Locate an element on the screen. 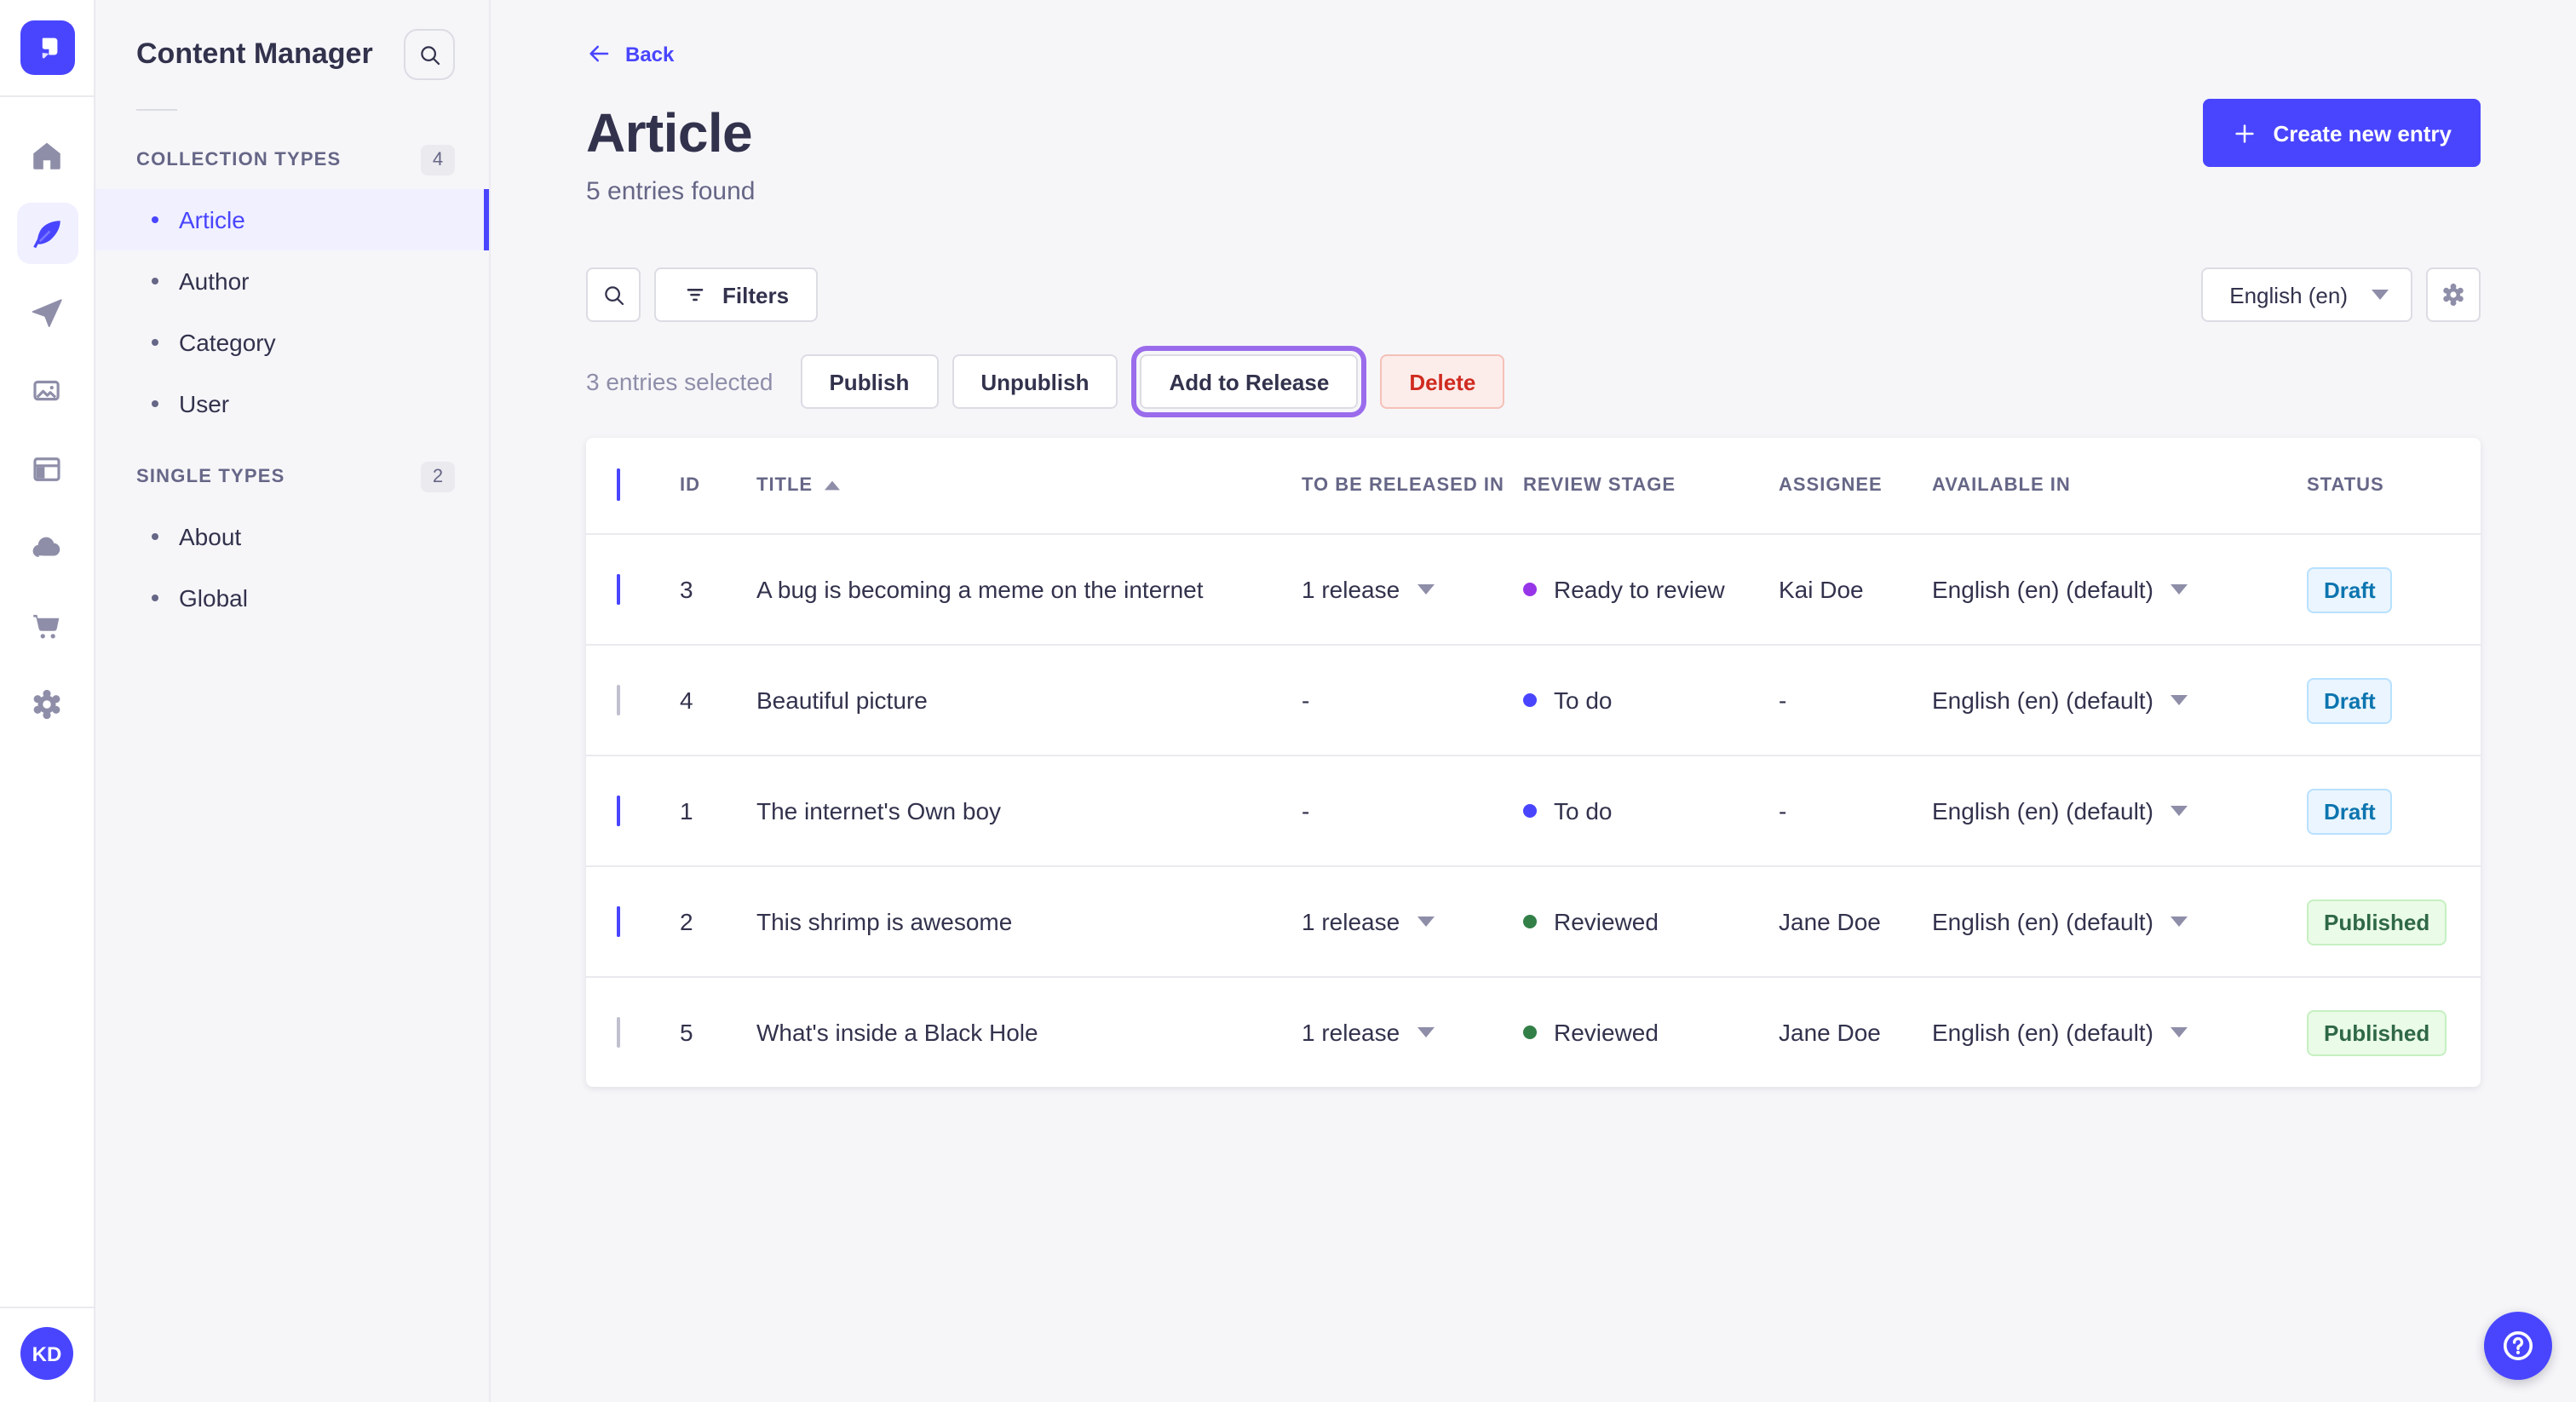 The image size is (2576, 1402). cell-title: This shrimp is awesome is located at coordinates (884, 921).